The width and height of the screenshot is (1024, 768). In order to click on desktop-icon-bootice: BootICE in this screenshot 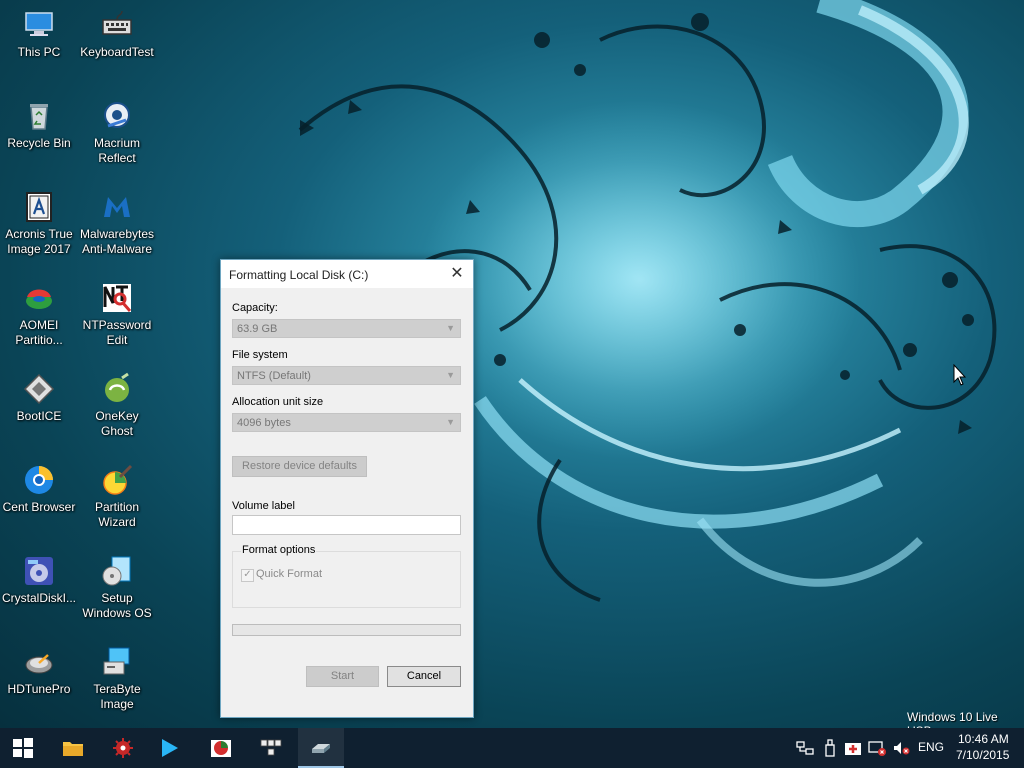, I will do `click(39, 398)`.